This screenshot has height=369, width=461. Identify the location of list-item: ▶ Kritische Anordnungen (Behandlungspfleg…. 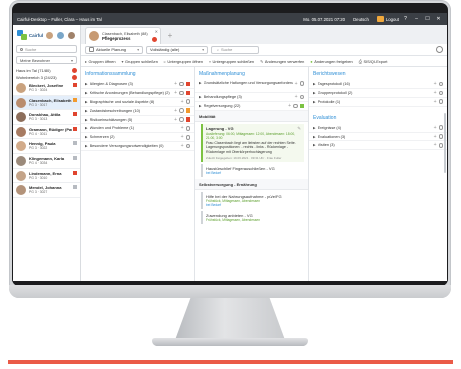
(137, 93).